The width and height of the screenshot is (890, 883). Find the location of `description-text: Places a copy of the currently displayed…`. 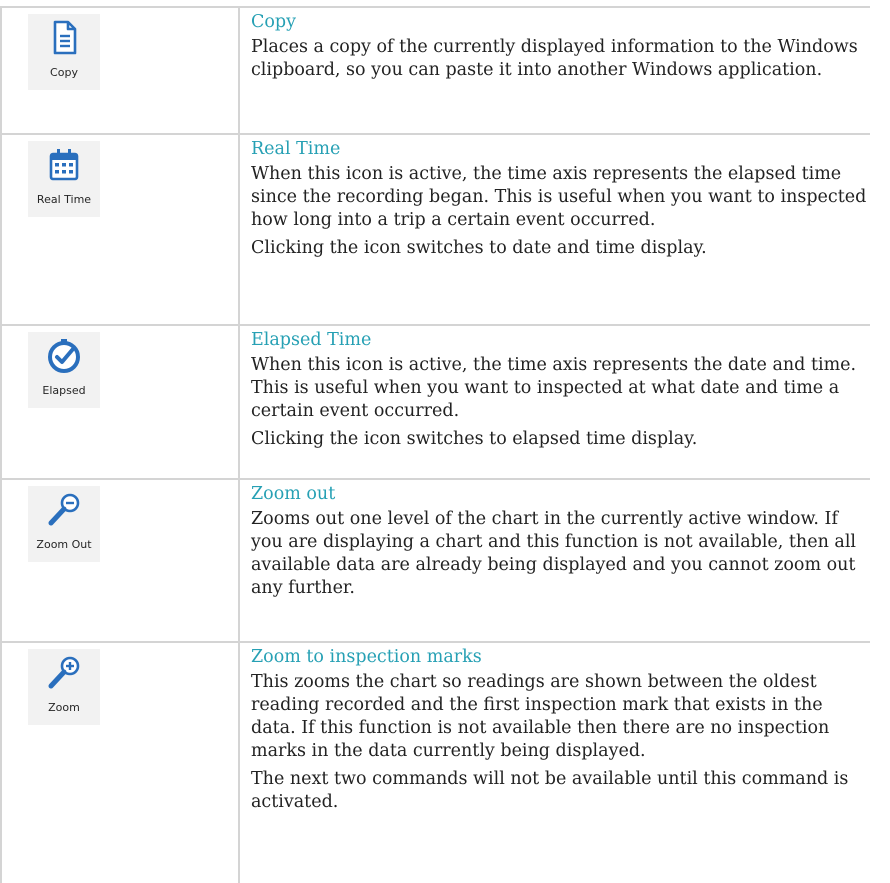

description-text: Places a copy of the currently displayed… is located at coordinates (554, 58).